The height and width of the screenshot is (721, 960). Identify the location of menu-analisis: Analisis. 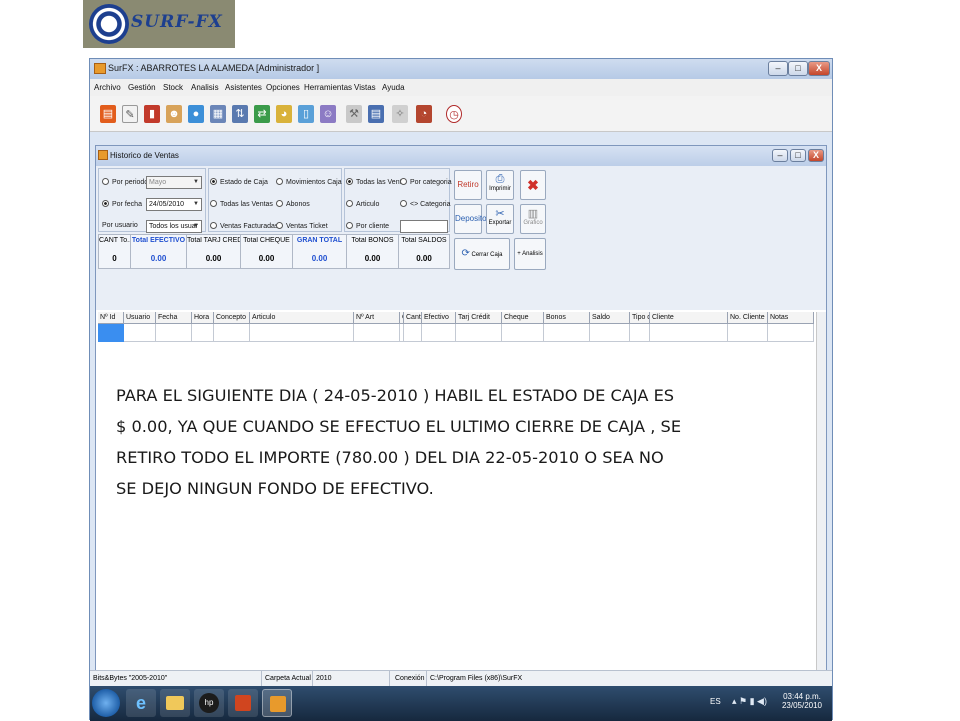
(205, 87).